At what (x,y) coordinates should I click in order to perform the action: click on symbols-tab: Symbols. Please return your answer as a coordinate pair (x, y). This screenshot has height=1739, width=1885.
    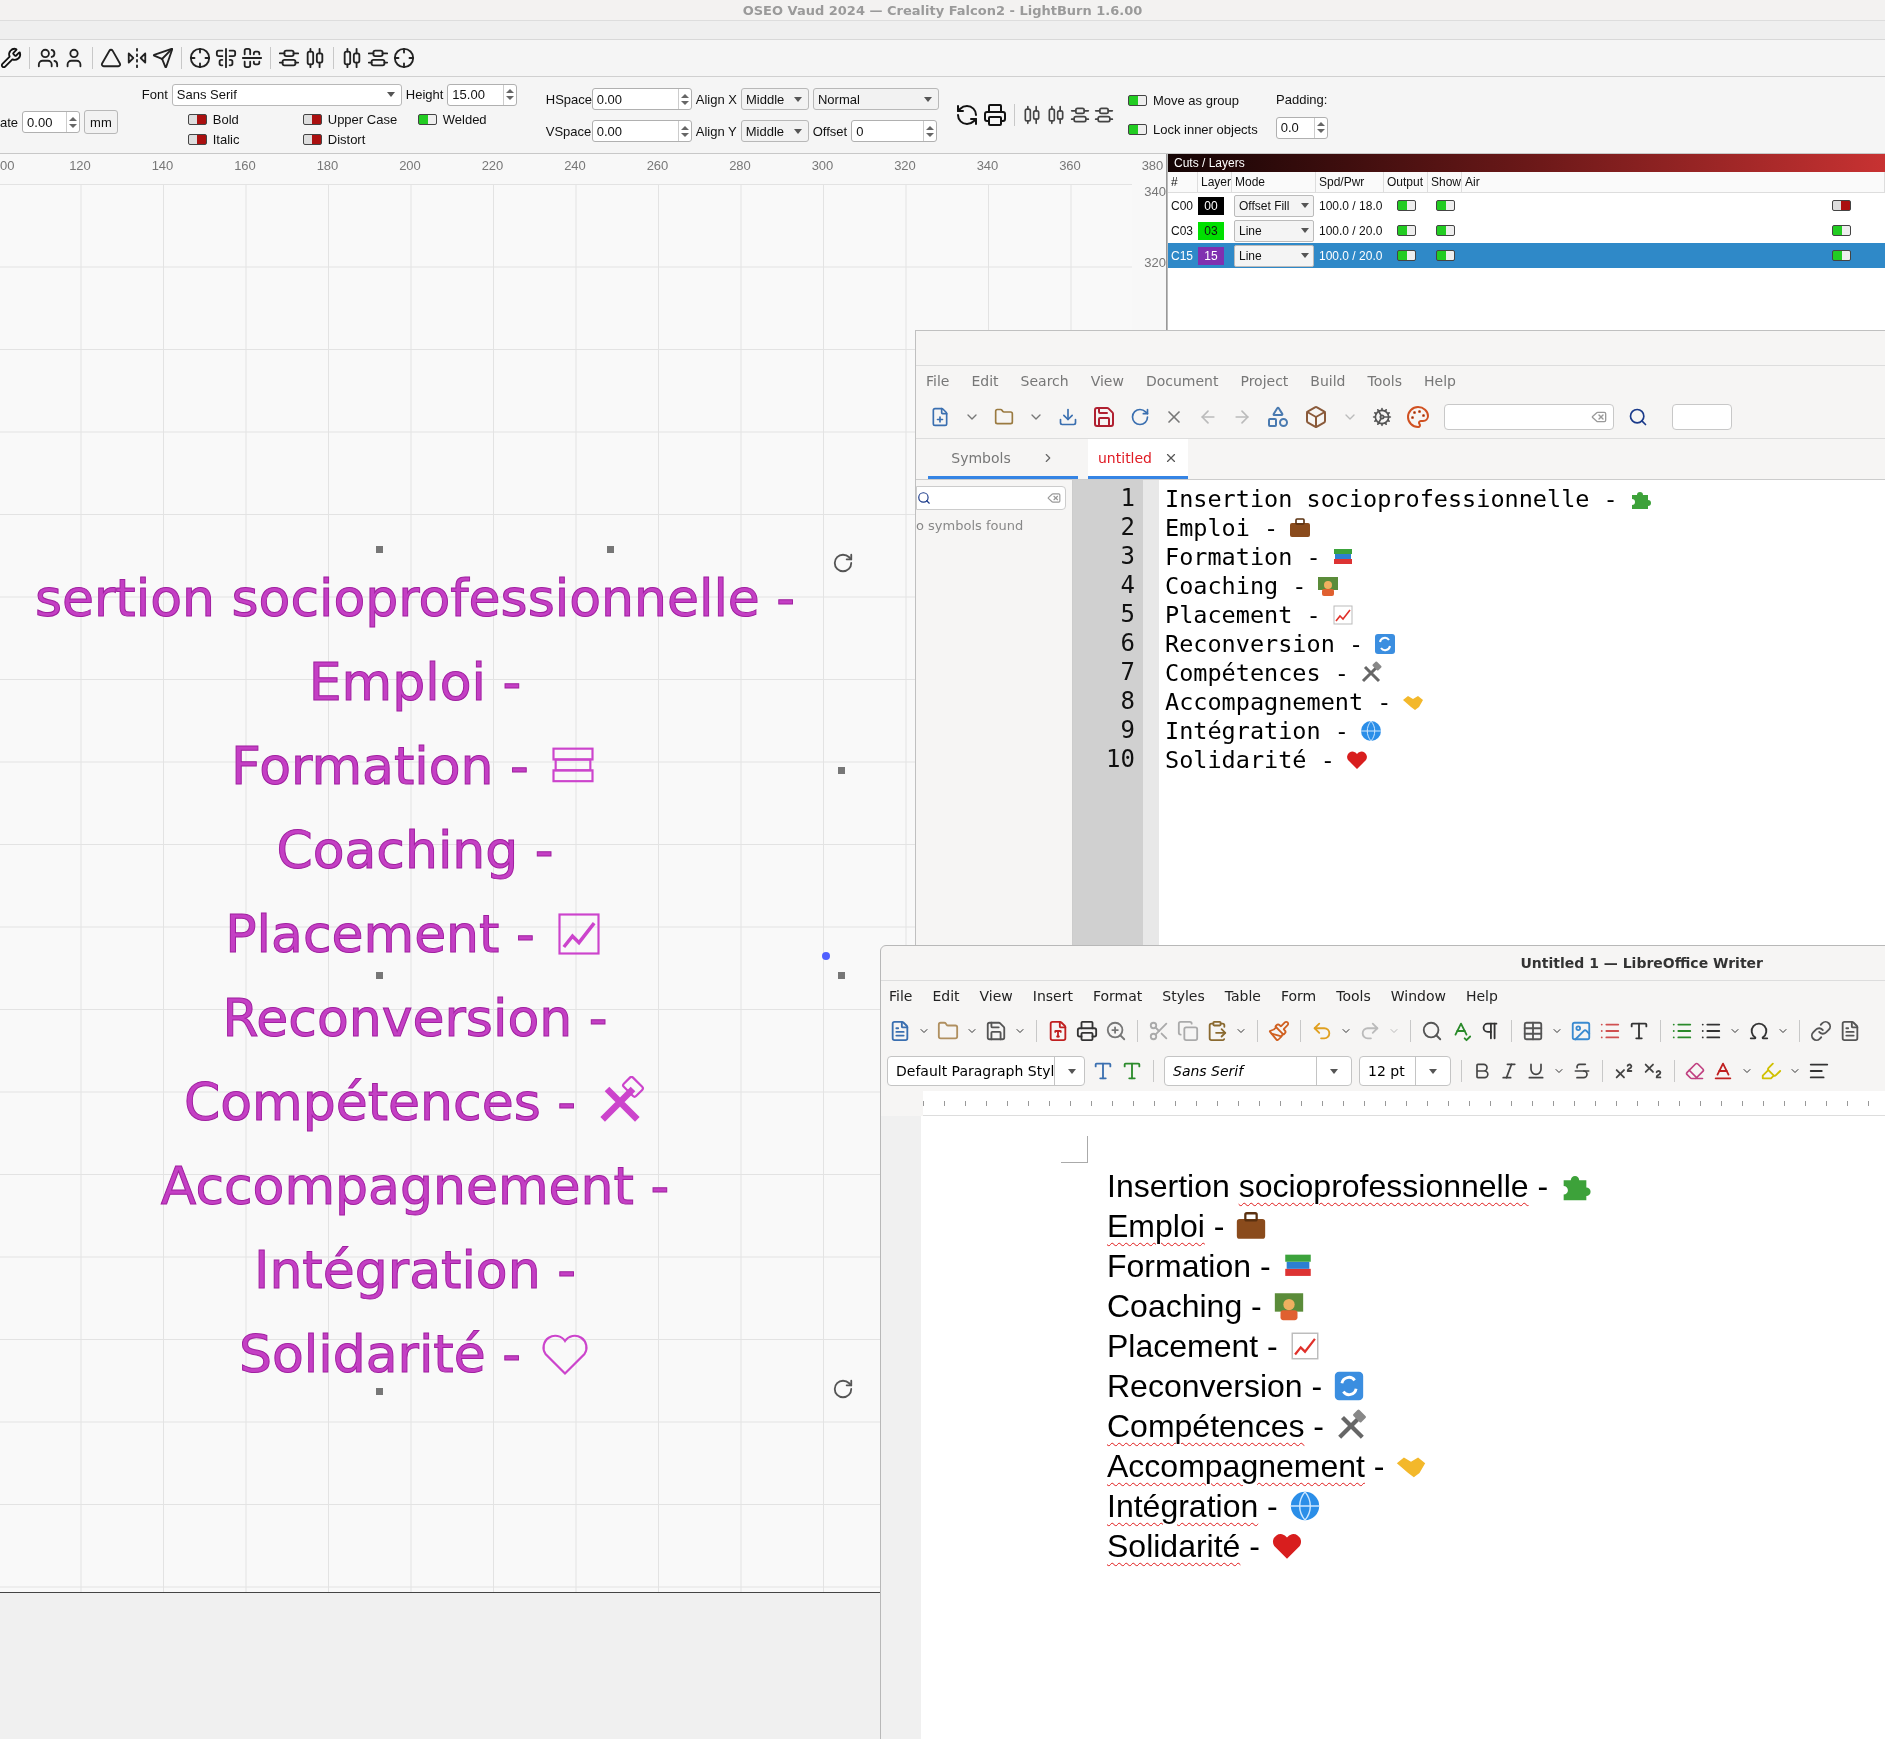
    Looking at the image, I should click on (1003, 459).